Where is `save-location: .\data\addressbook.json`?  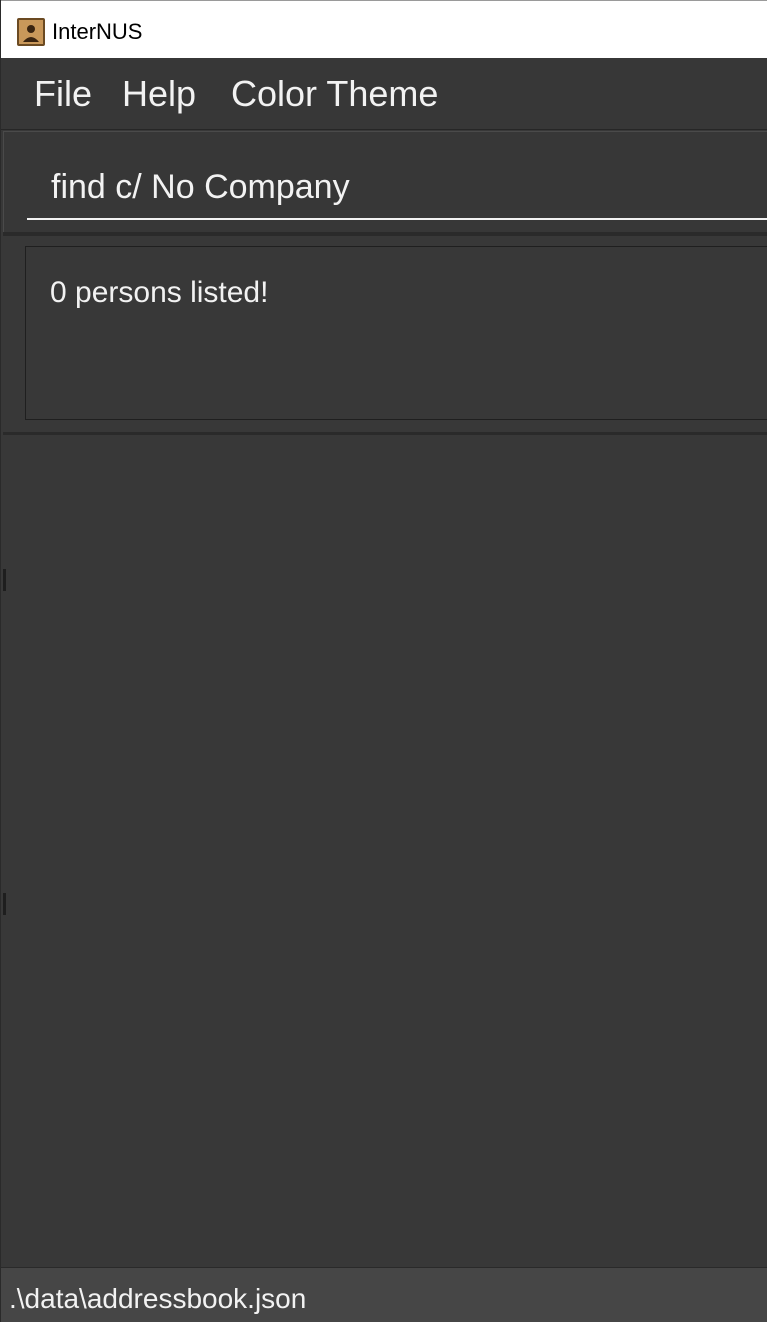 save-location: .\data\addressbook.json is located at coordinates (158, 1298).